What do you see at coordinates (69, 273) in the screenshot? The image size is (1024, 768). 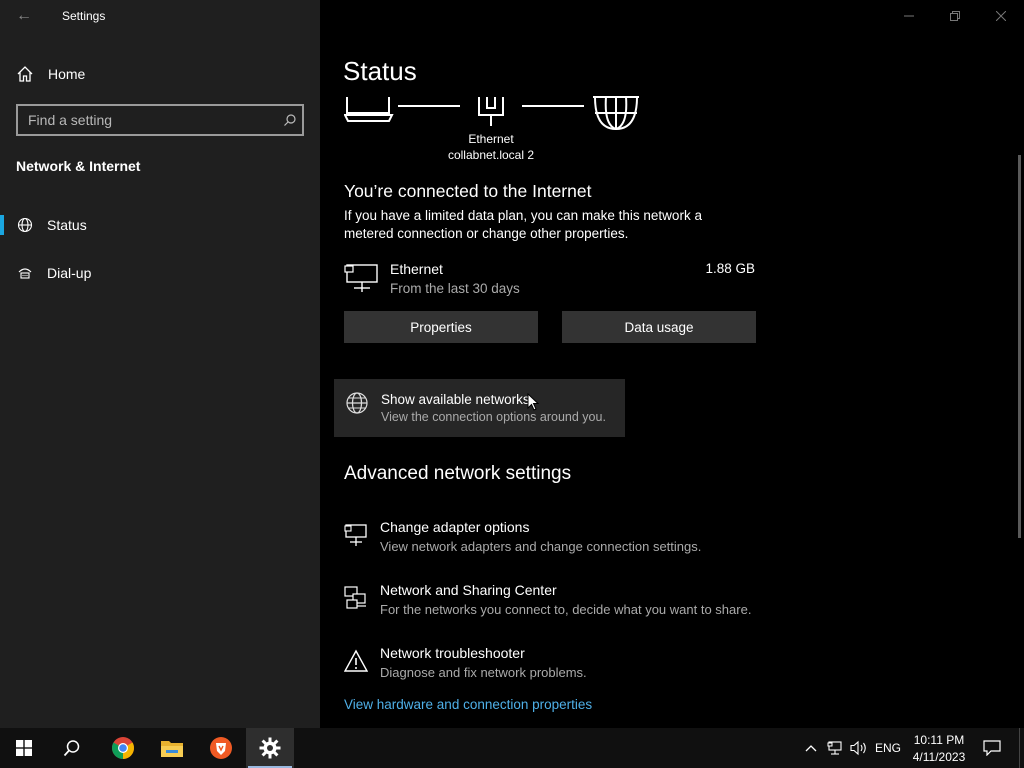 I see `sidebar-item-label: Dial-up` at bounding box center [69, 273].